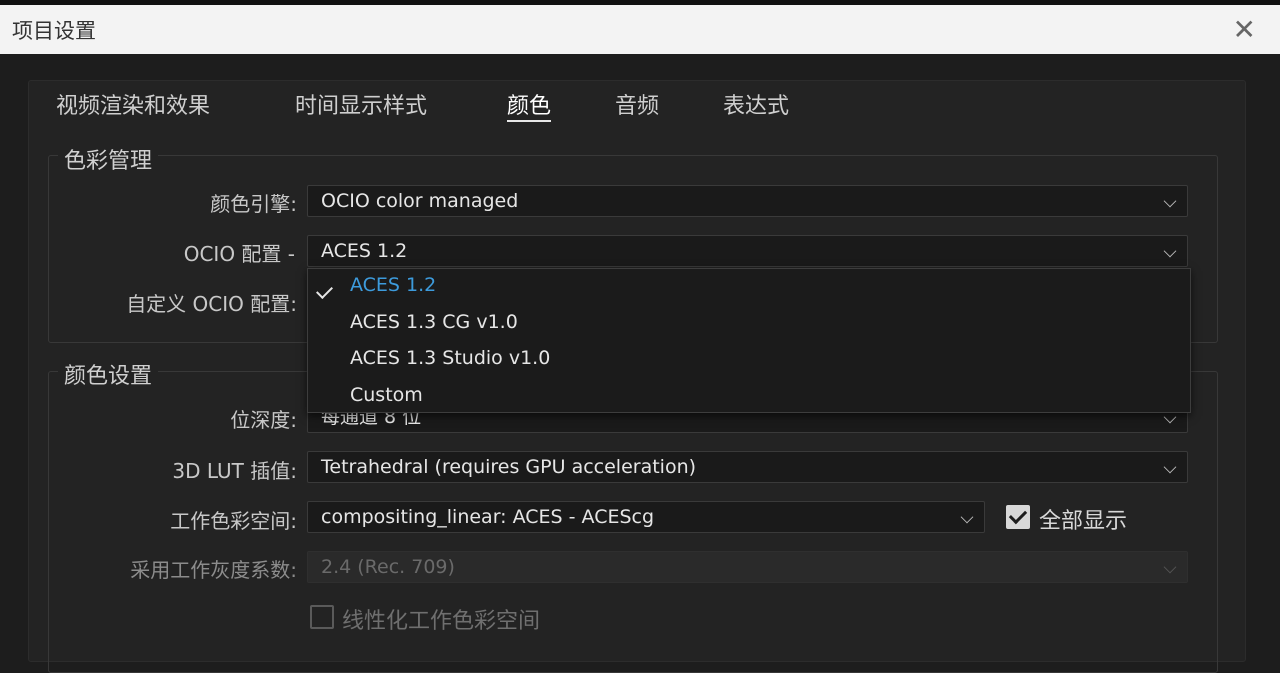  What do you see at coordinates (756, 104) in the screenshot?
I see `tab-expressions: 表达式` at bounding box center [756, 104].